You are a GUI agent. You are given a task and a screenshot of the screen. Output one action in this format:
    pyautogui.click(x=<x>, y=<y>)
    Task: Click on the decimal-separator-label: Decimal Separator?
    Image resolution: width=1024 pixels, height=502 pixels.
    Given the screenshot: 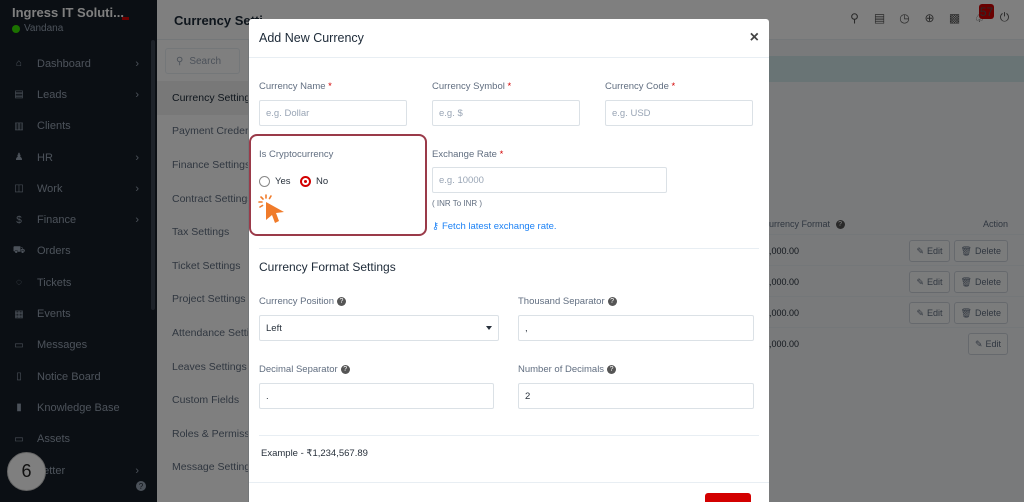 What is the action you would take?
    pyautogui.click(x=304, y=369)
    